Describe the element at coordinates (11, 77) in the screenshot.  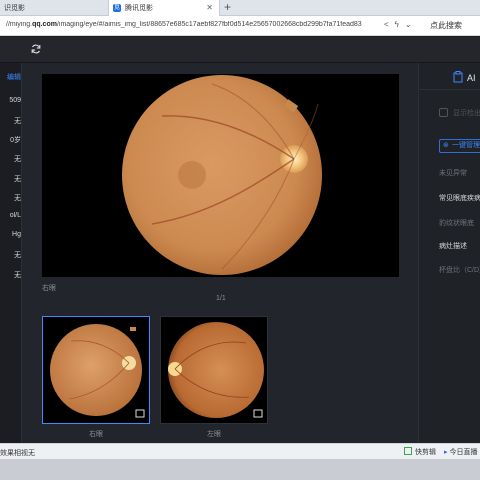
I see `edit-link: 编辑` at that location.